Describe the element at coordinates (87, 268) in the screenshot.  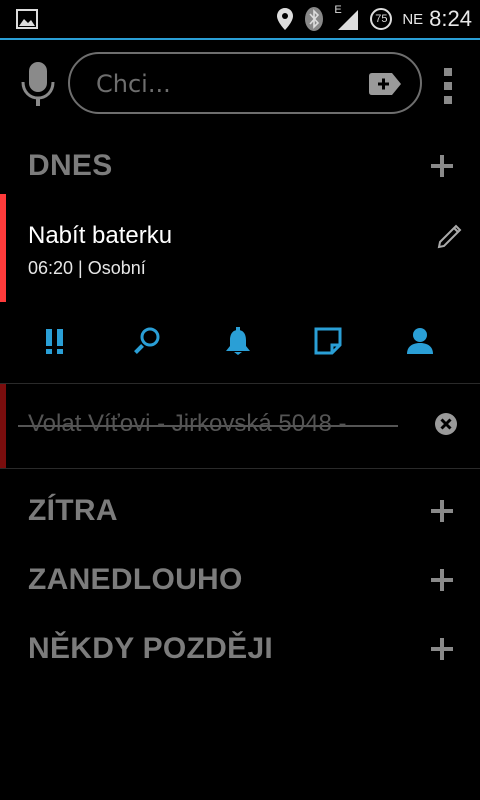
I see `task-meta: 06:20 | Osobní` at that location.